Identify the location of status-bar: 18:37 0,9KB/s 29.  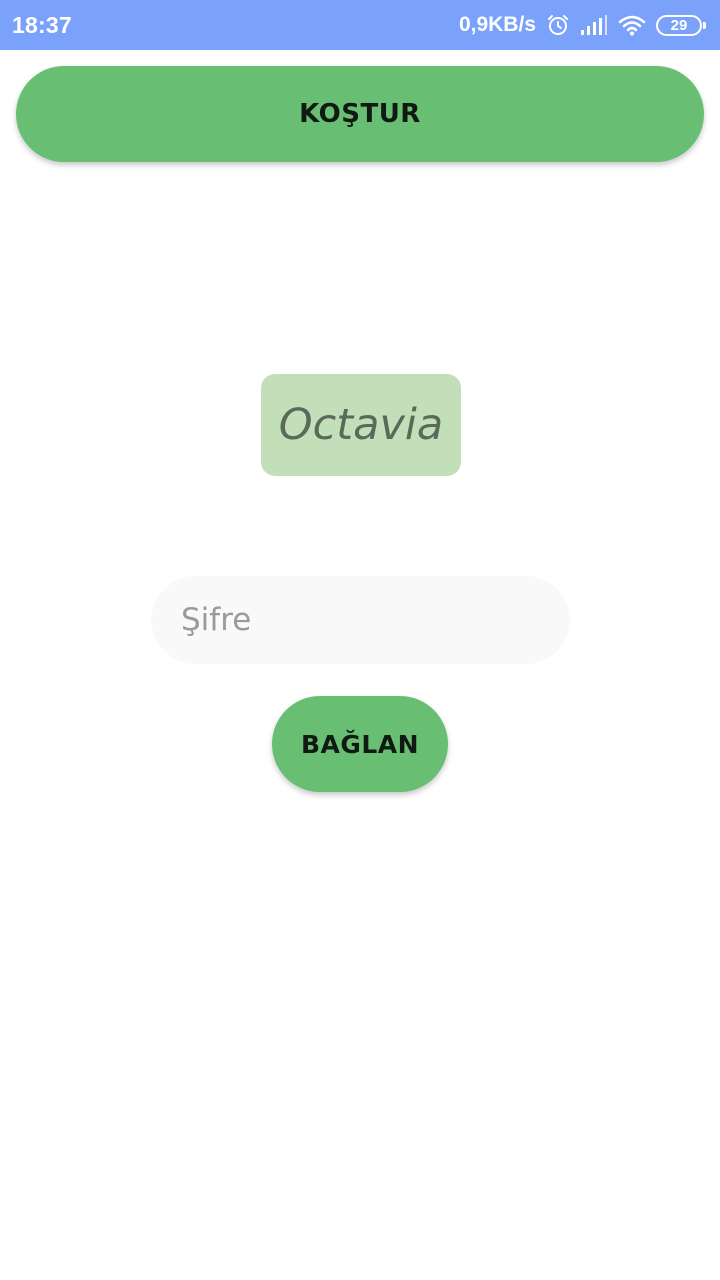
(360, 25).